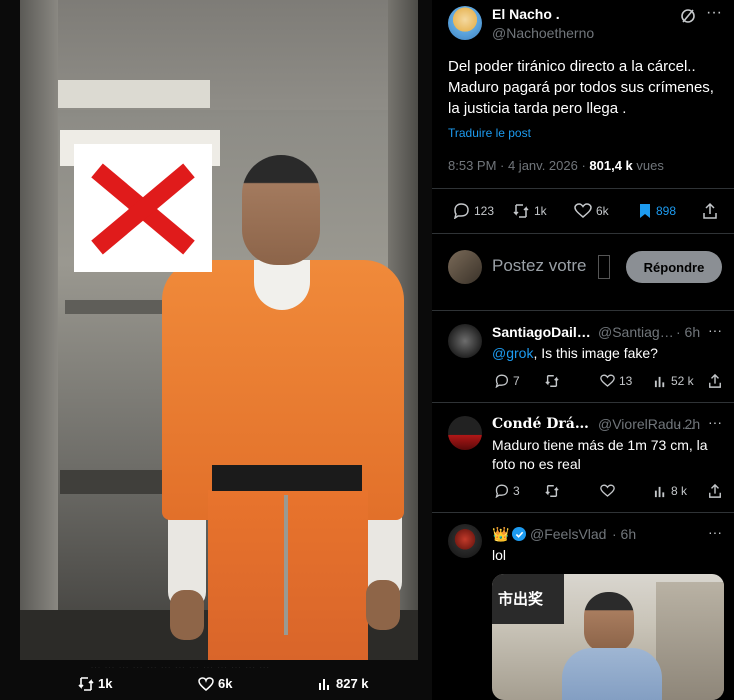 This screenshot has width=734, height=700. Describe the element at coordinates (473, 211) in the screenshot. I see `main-reply-button: 123` at that location.